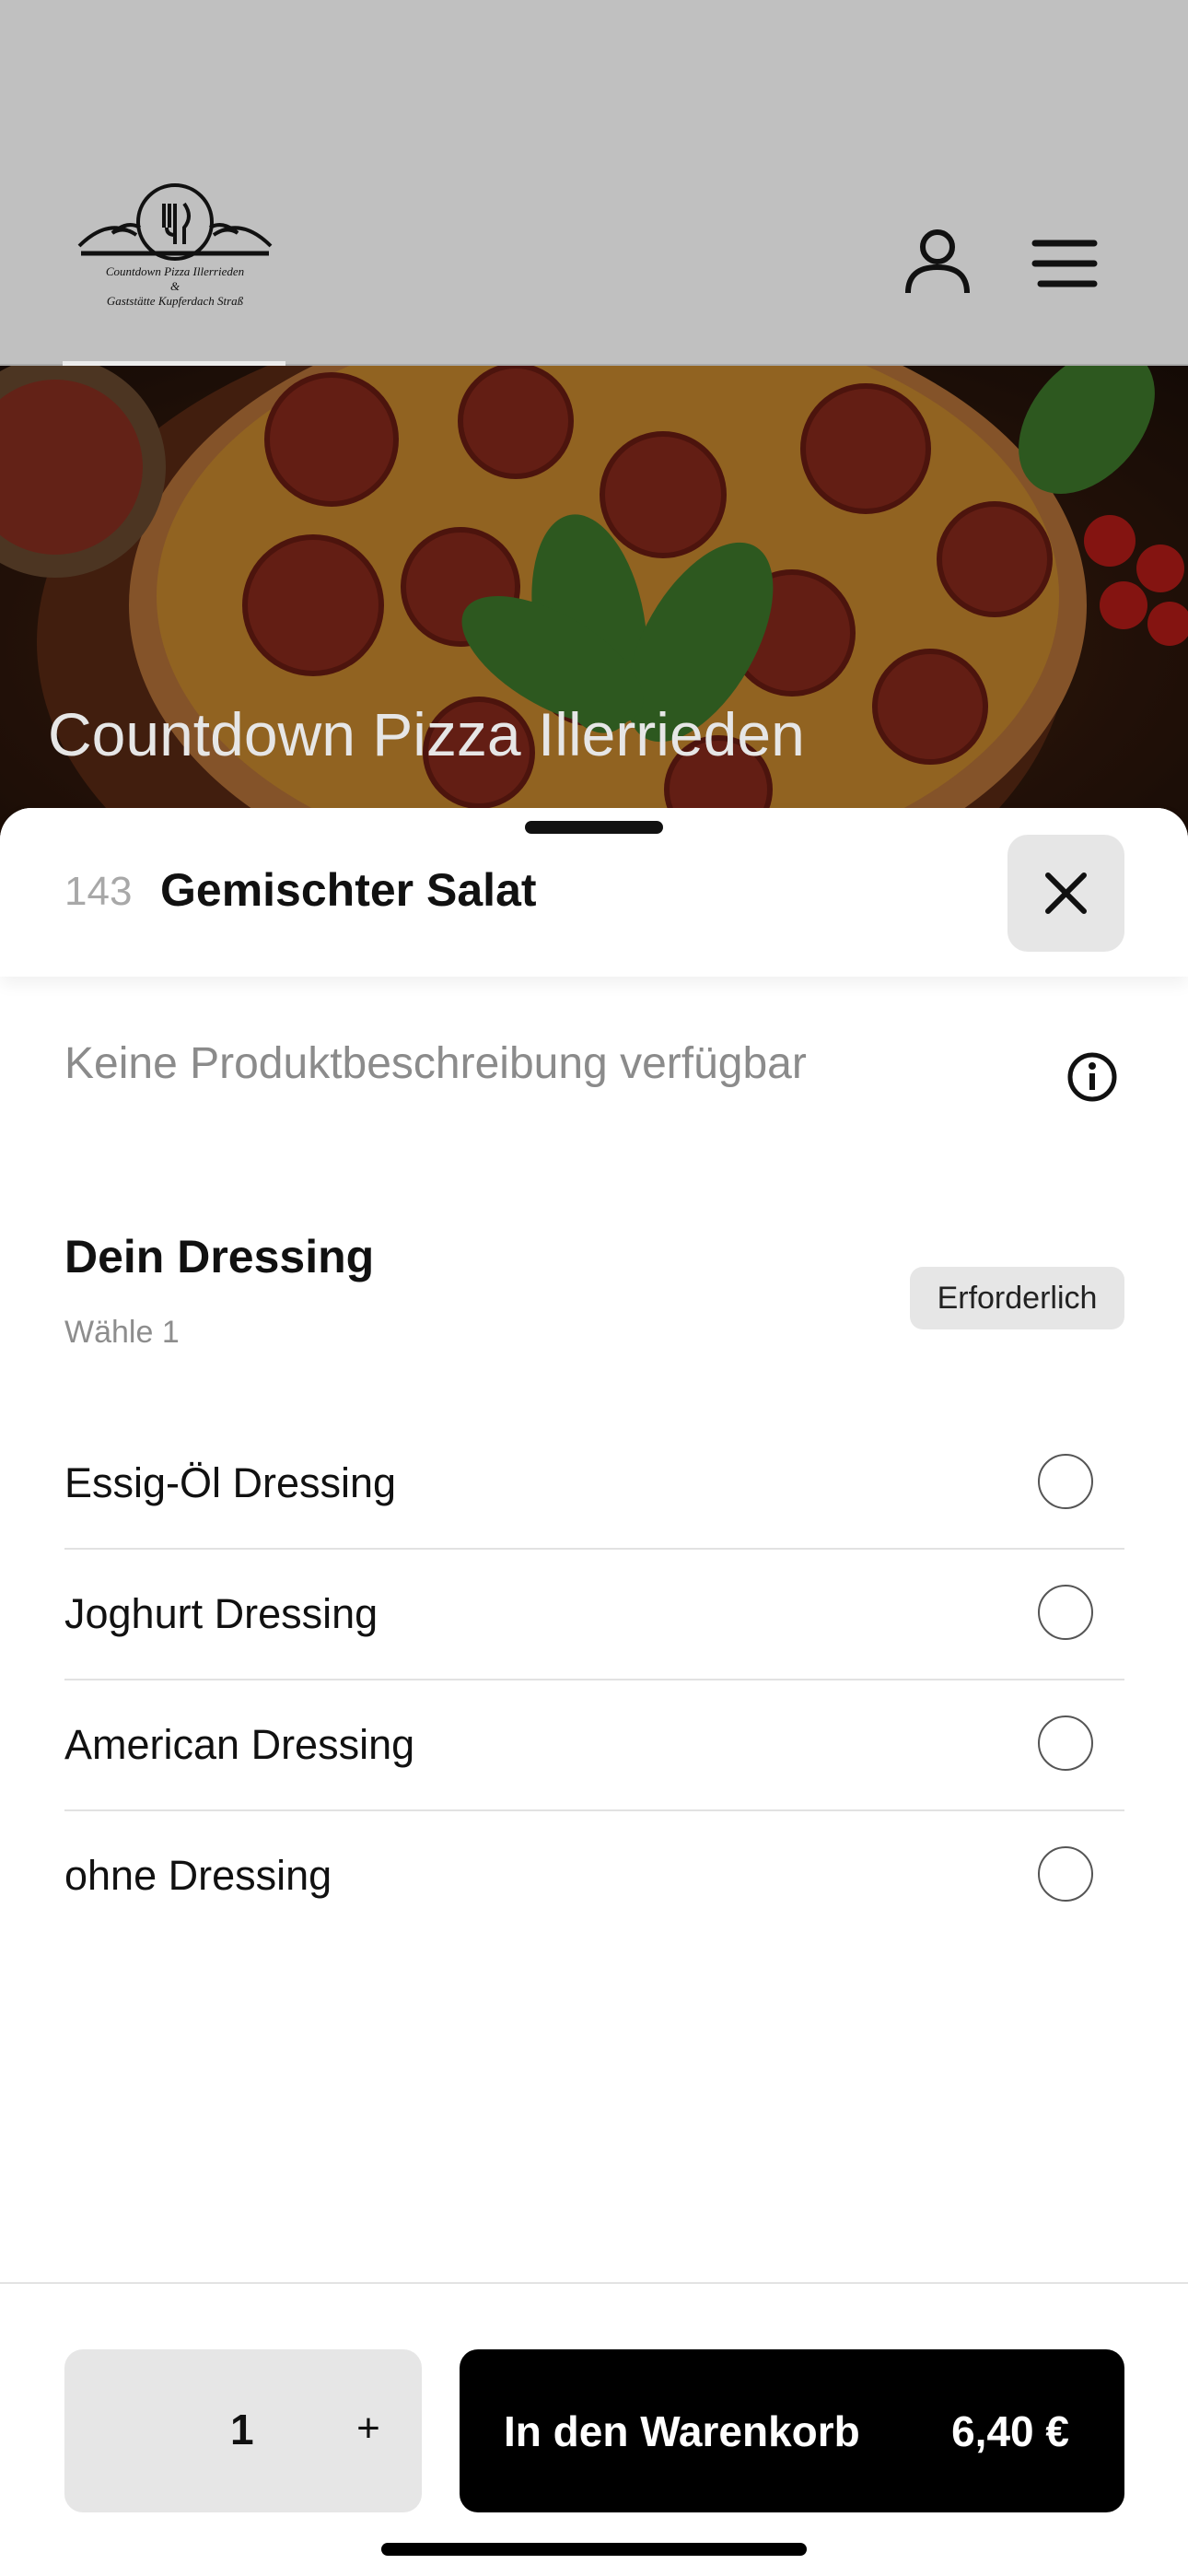 This screenshot has height=2576, width=1188. I want to click on close-icon, so click(1066, 893).